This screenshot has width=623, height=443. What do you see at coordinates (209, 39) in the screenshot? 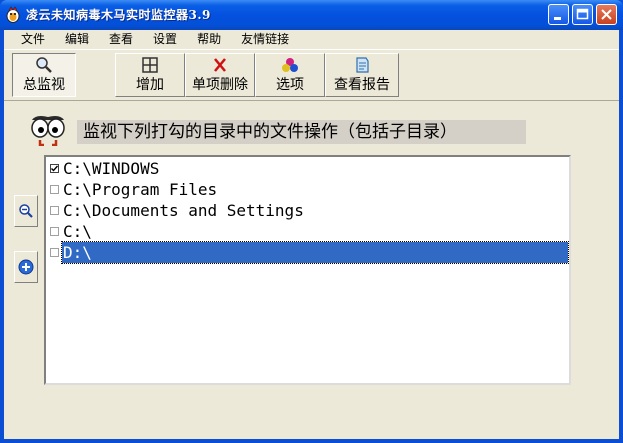
I see `menu-help: 帮助` at bounding box center [209, 39].